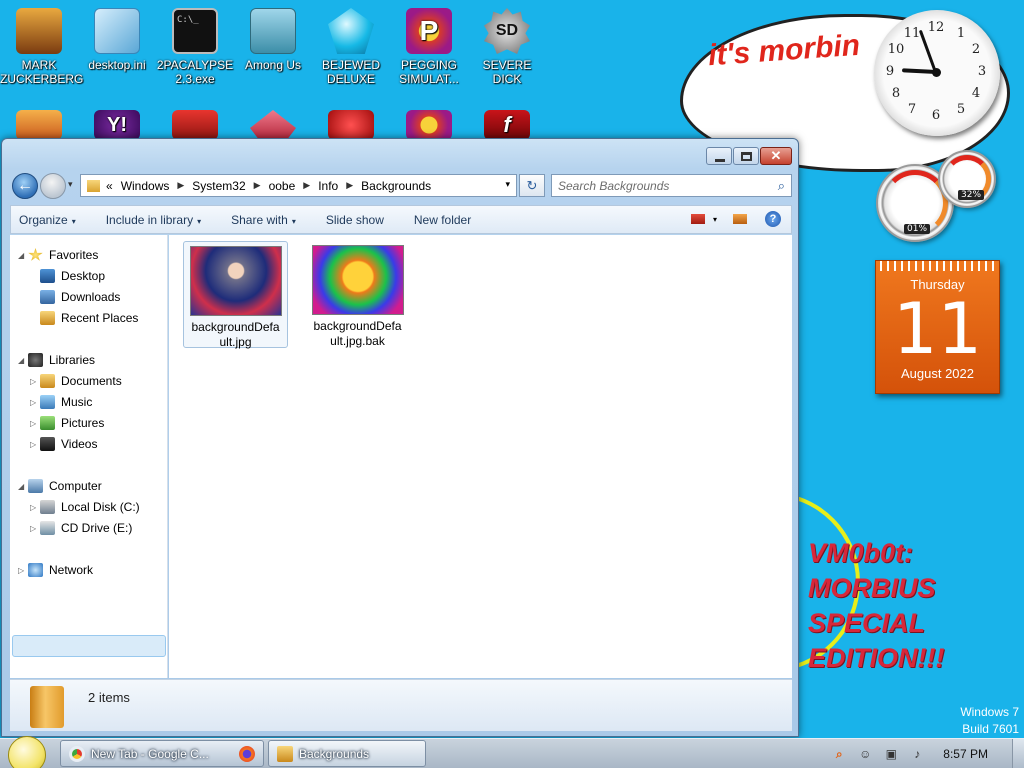 The image size is (1024, 768). What do you see at coordinates (56, 360) in the screenshot?
I see `tree-item-libraries: ◢ Libraries` at bounding box center [56, 360].